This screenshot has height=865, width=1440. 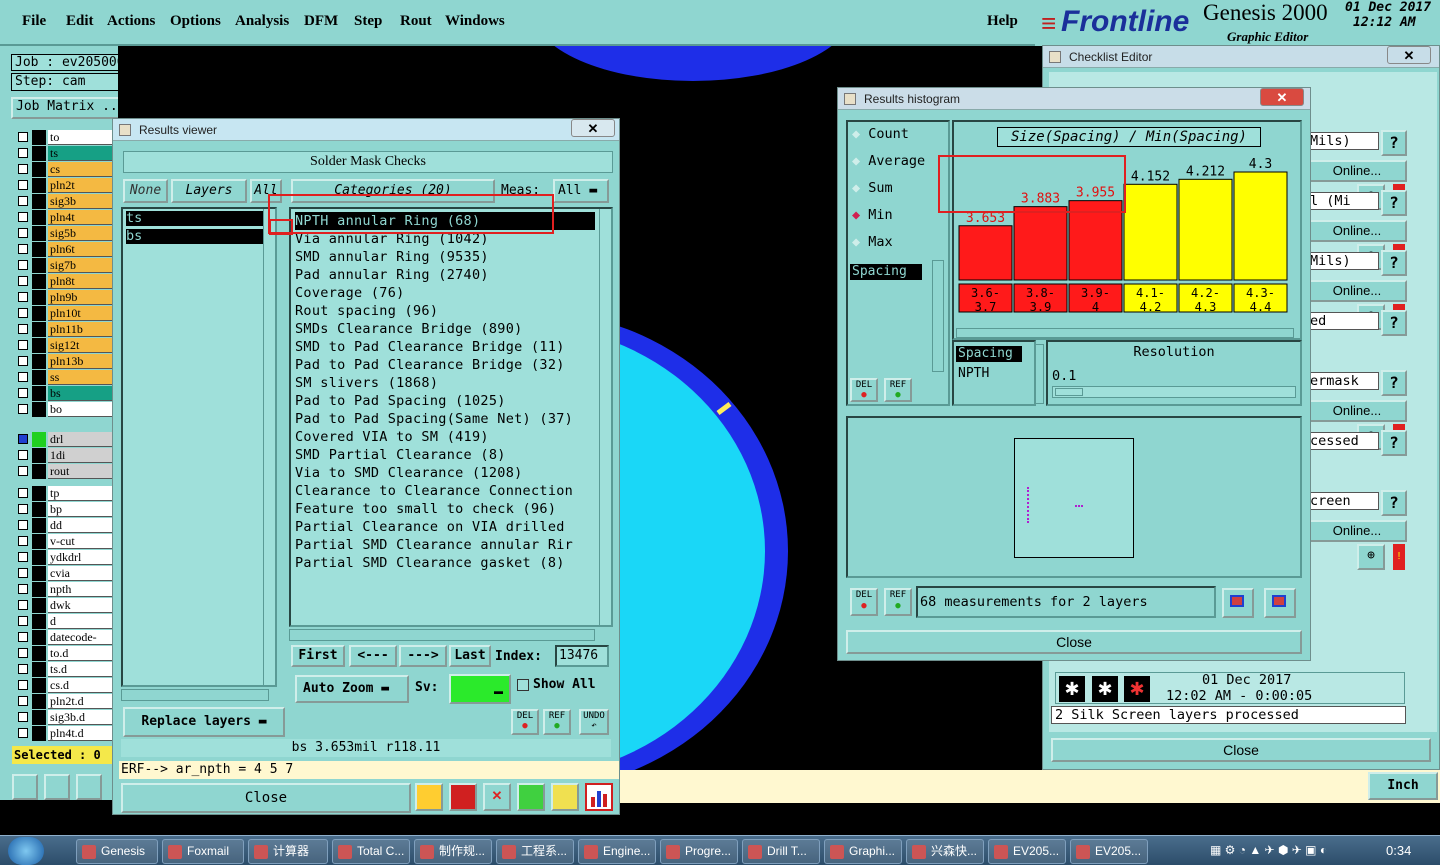 What do you see at coordinates (63, 493) in the screenshot?
I see `layer-row: tp` at bounding box center [63, 493].